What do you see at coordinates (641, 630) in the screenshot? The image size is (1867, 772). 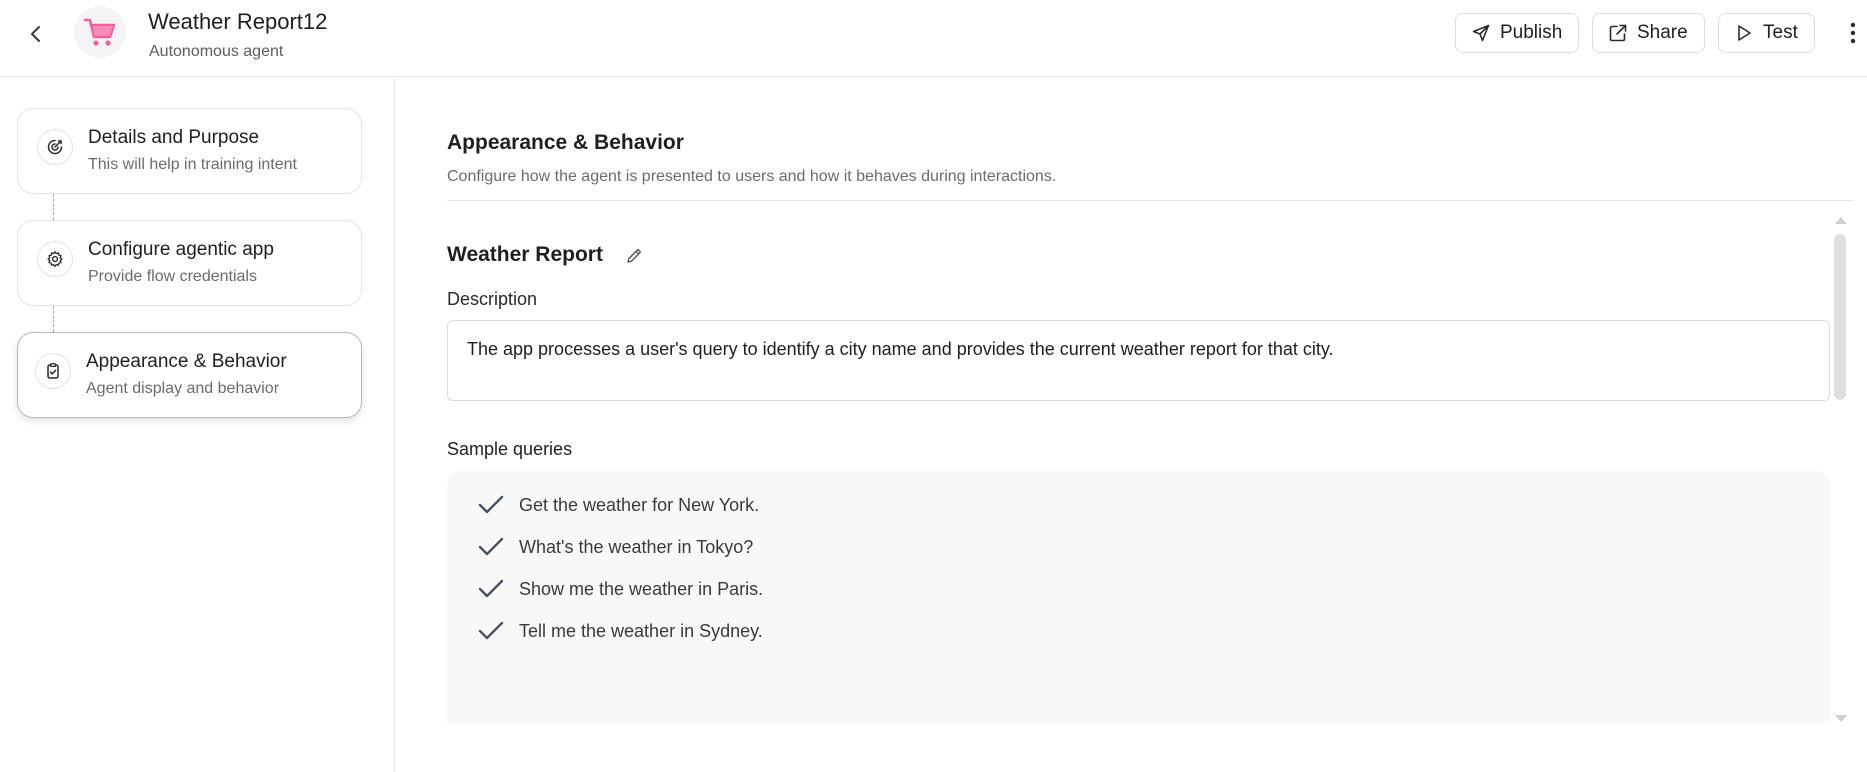 I see `query-text: Tell me the weather in Sydney.` at bounding box center [641, 630].